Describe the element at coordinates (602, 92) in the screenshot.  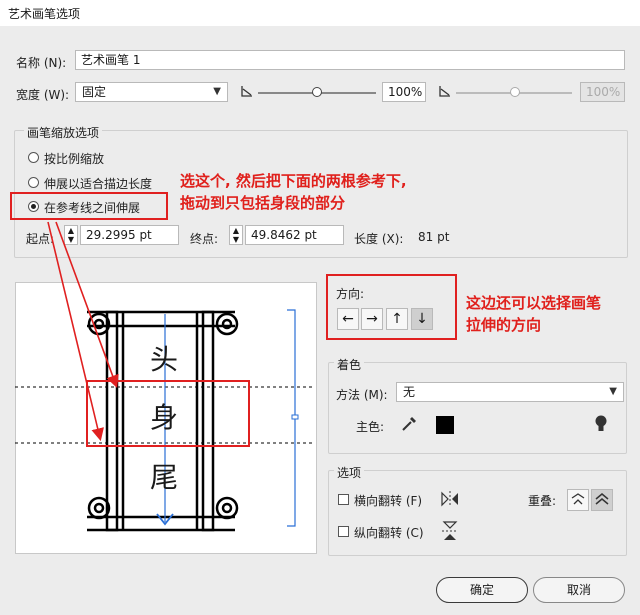
I see `width-variation-input: 100%` at that location.